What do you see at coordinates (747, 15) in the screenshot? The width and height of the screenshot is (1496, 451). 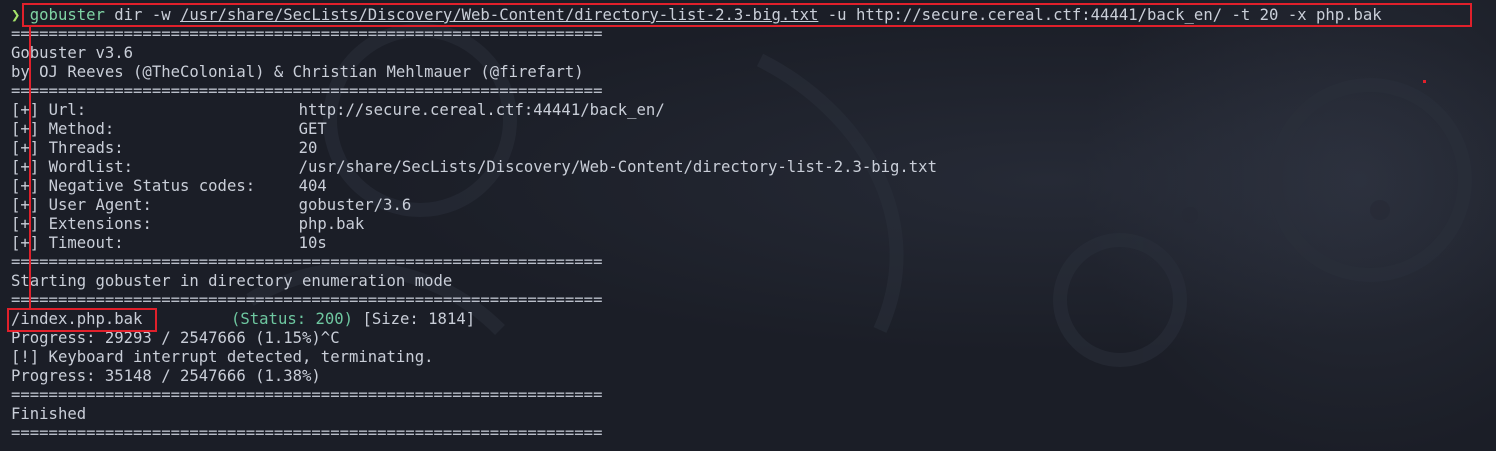 I see `command-highlight-box` at bounding box center [747, 15].